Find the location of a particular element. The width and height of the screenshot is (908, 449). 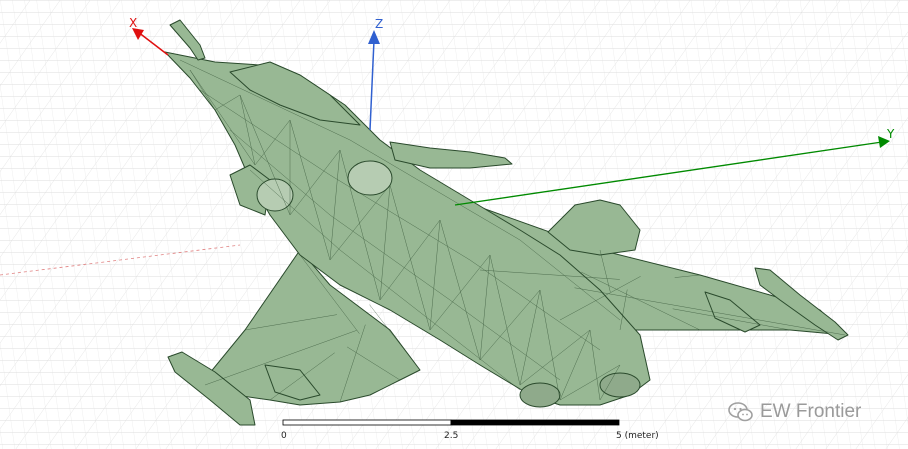

scale-tick-0: 0 is located at coordinates (284, 436).